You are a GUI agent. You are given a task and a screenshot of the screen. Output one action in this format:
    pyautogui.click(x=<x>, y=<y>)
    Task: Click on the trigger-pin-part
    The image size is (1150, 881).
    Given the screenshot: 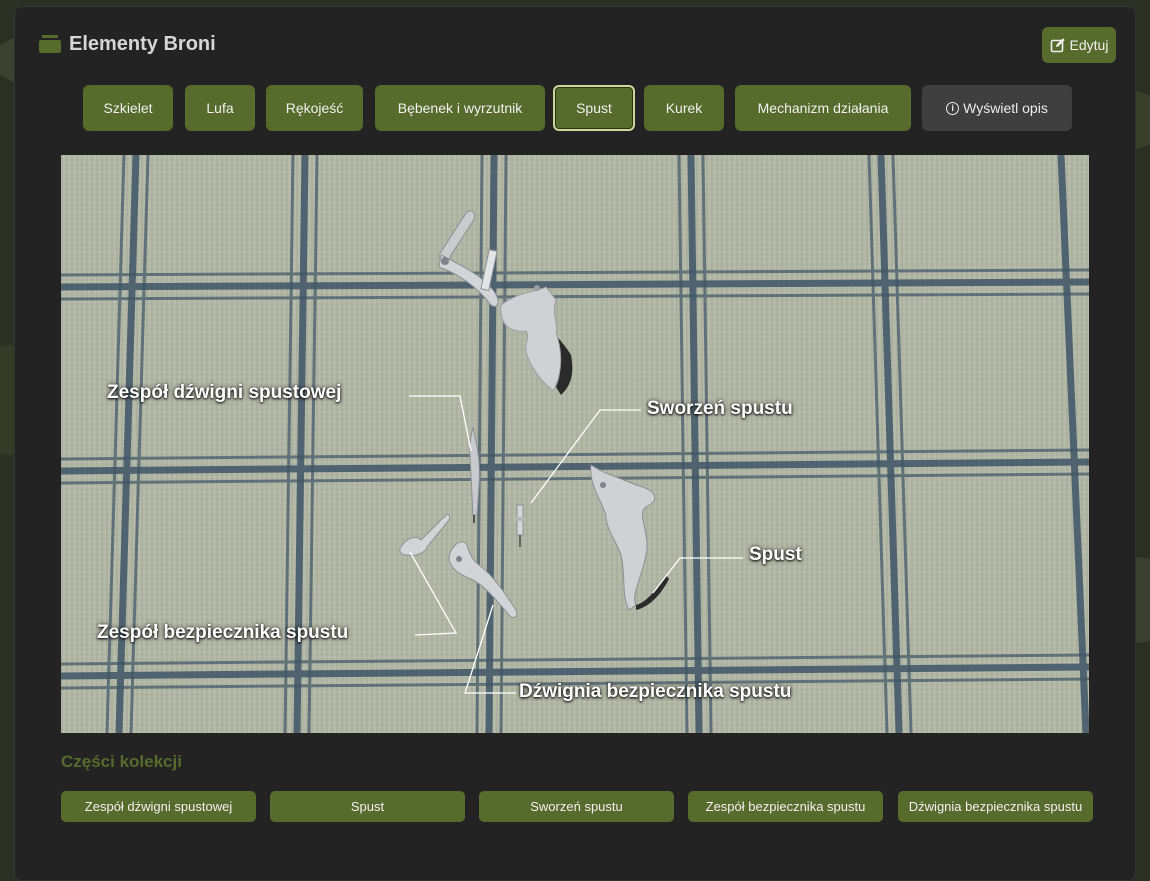 What is the action you would take?
    pyautogui.click(x=520, y=525)
    